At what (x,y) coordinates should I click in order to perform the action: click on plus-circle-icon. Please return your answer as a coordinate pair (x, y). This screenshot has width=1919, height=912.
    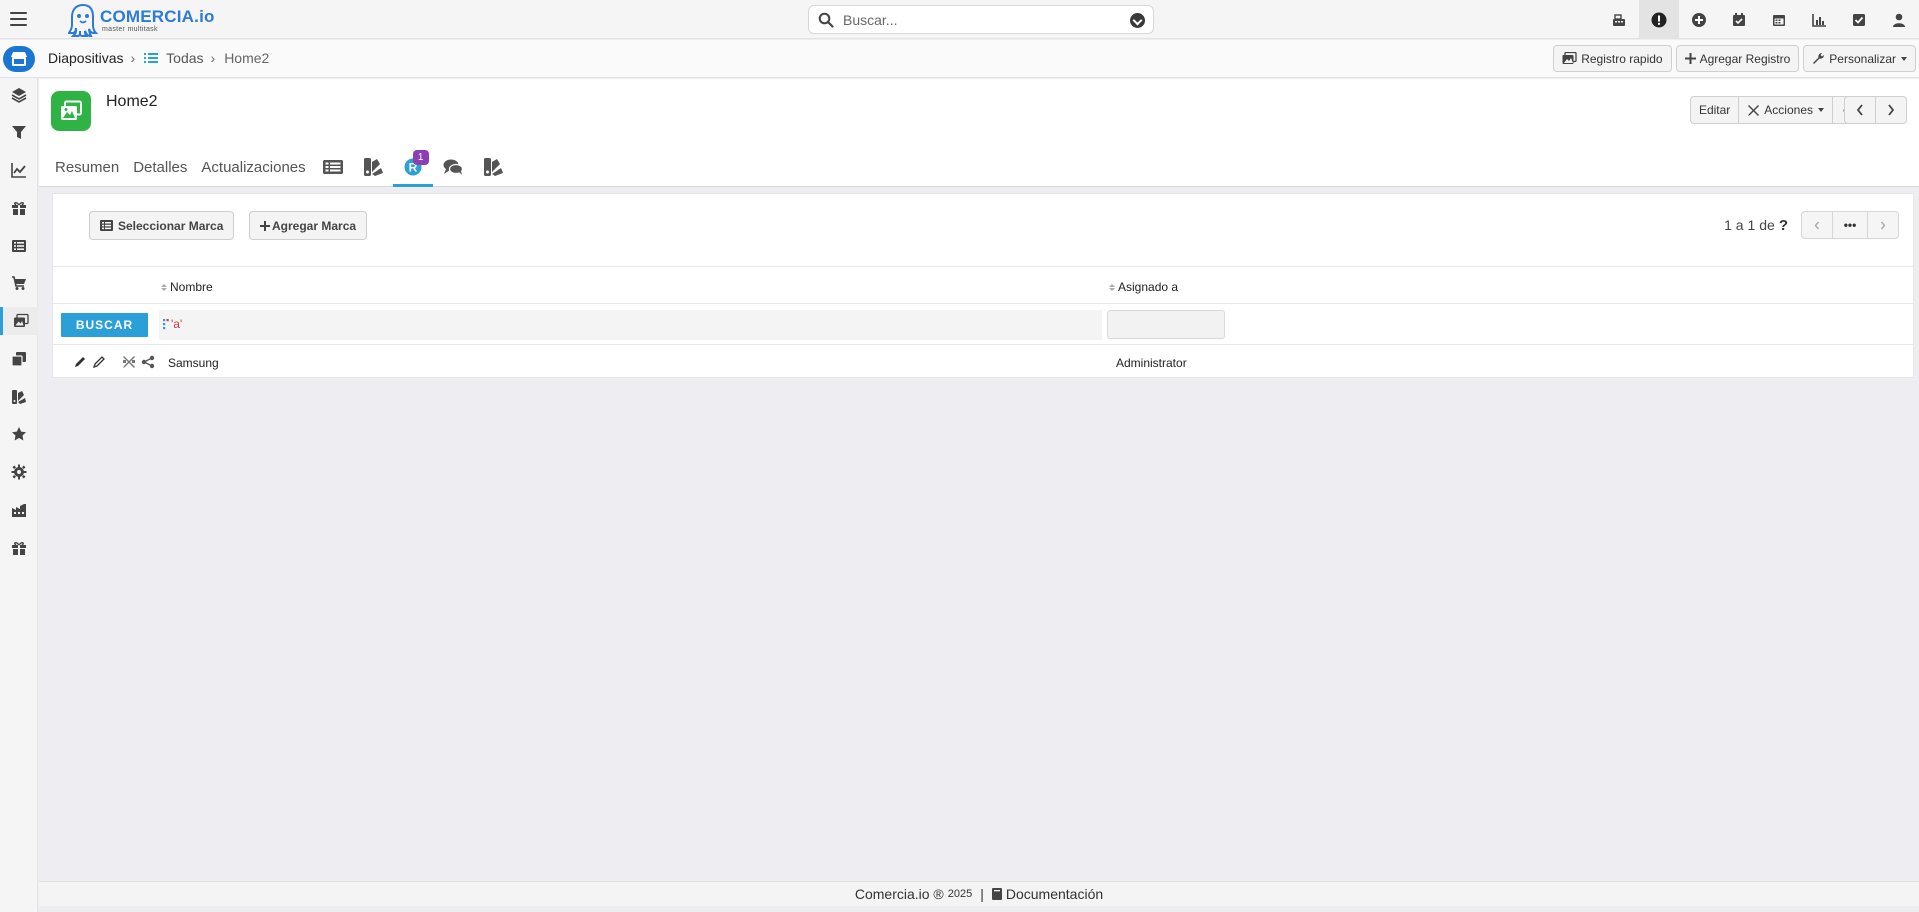
    Looking at the image, I should click on (1699, 19).